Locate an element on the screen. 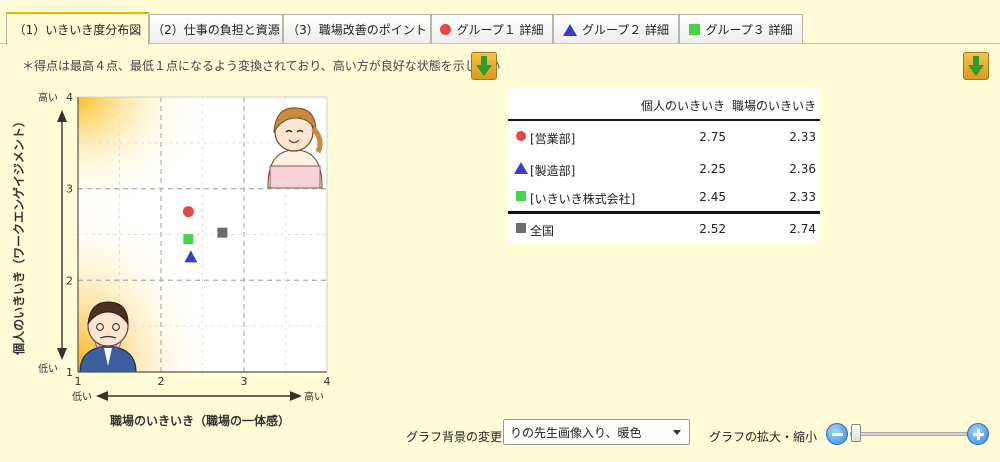  tab-group3-detail: グループ３ 詳細 is located at coordinates (741, 29).